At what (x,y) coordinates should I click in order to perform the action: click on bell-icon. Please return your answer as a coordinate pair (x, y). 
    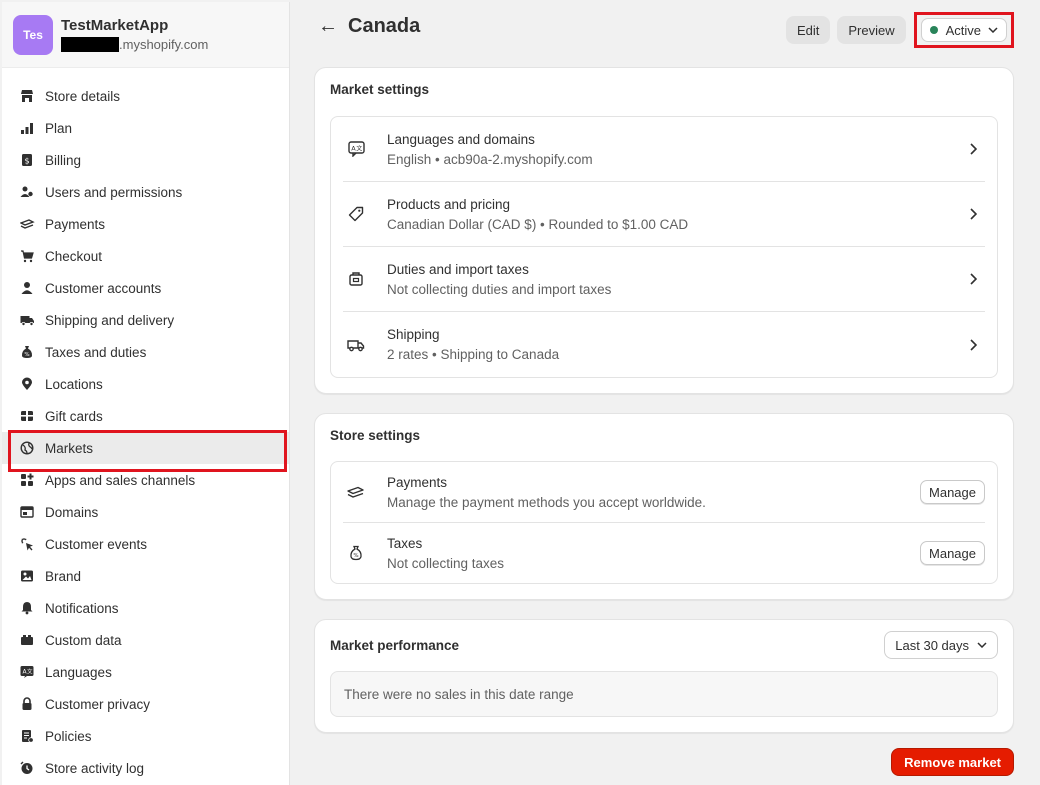
    Looking at the image, I should click on (27, 608).